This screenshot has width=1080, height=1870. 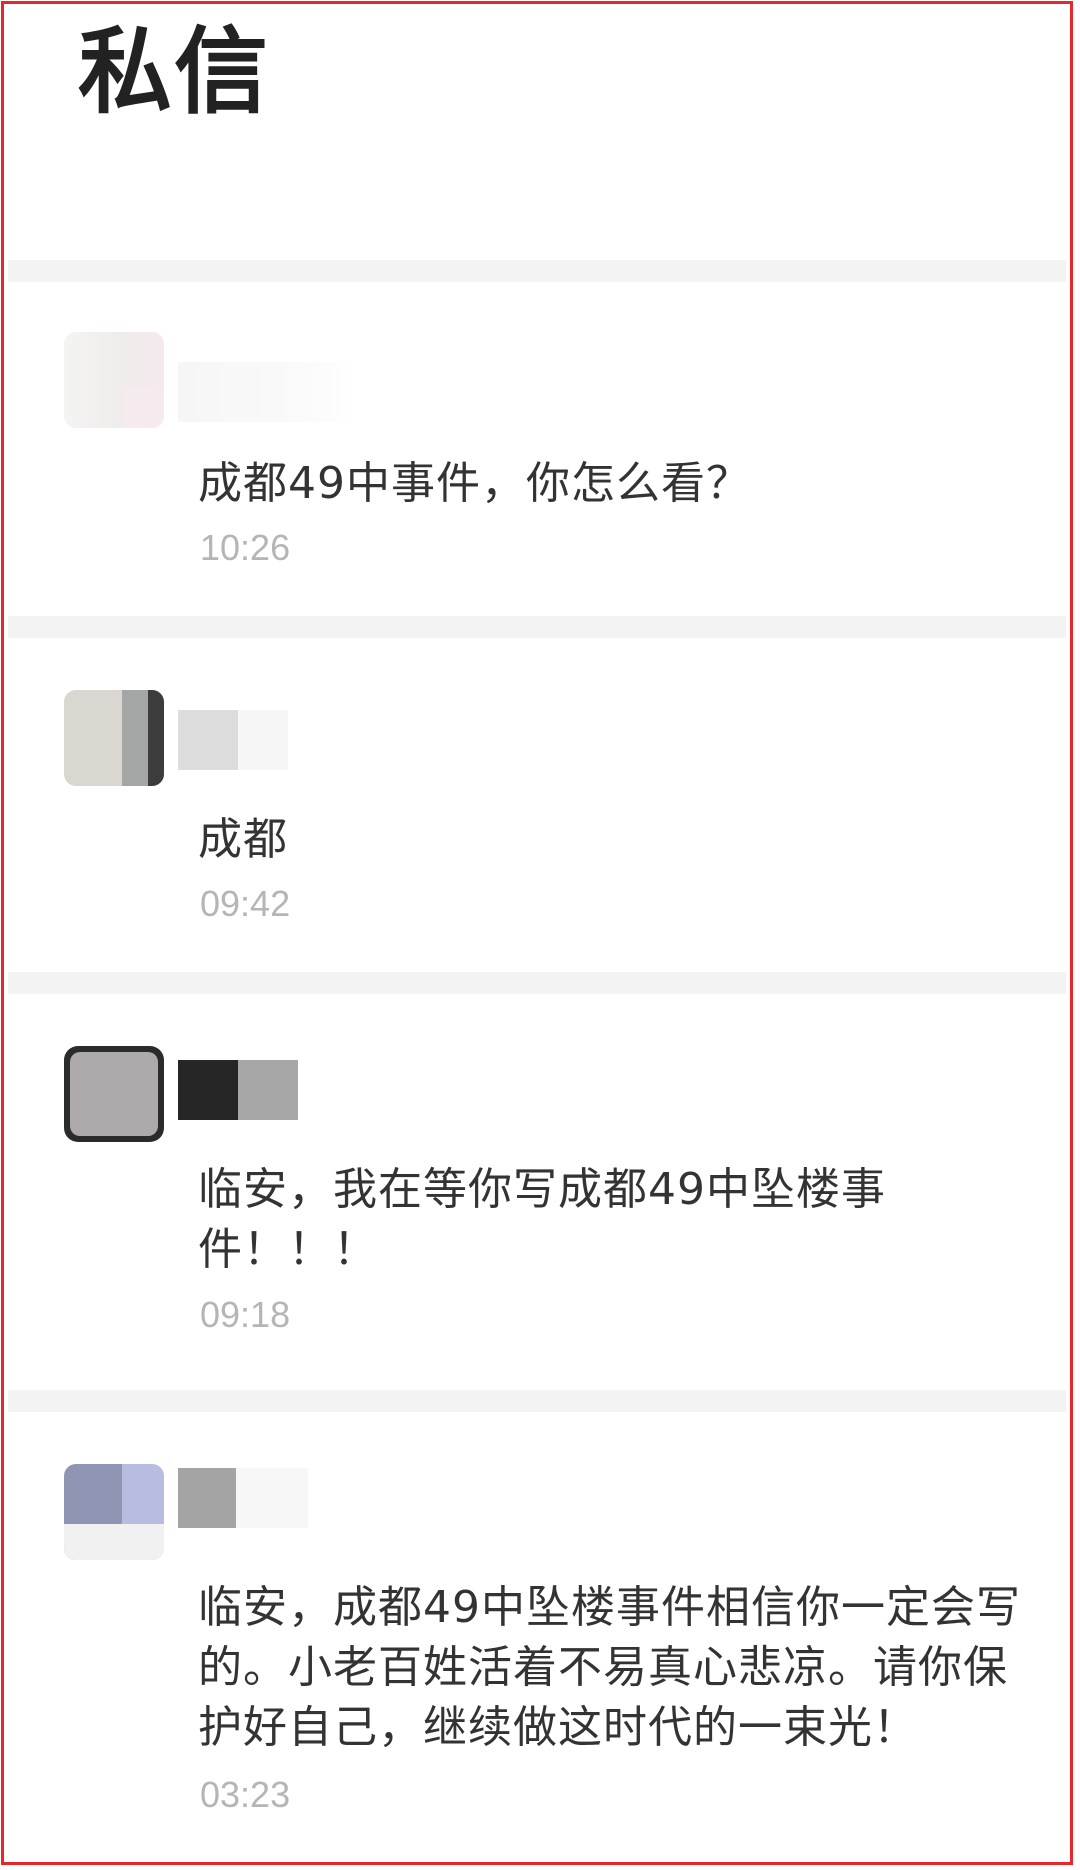 What do you see at coordinates (474, 483) in the screenshot?
I see `message-text: 成都49中事件，你怎么看？` at bounding box center [474, 483].